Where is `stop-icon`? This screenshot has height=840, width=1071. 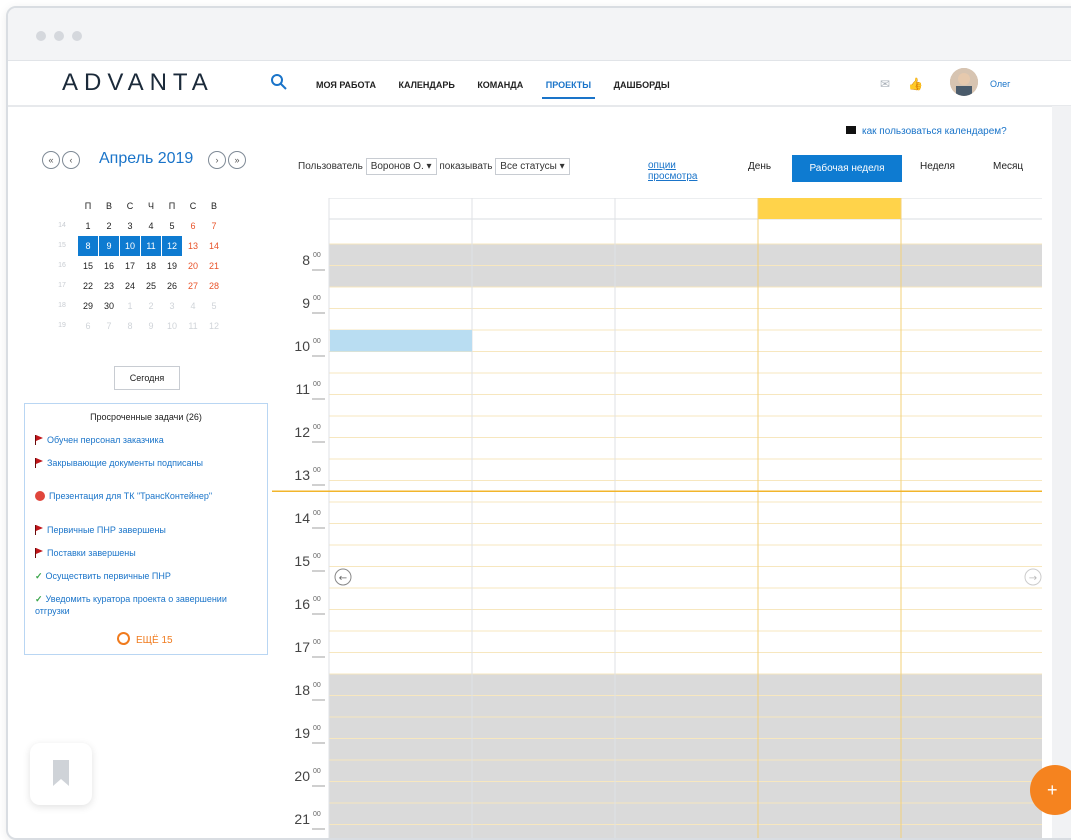 stop-icon is located at coordinates (40, 496).